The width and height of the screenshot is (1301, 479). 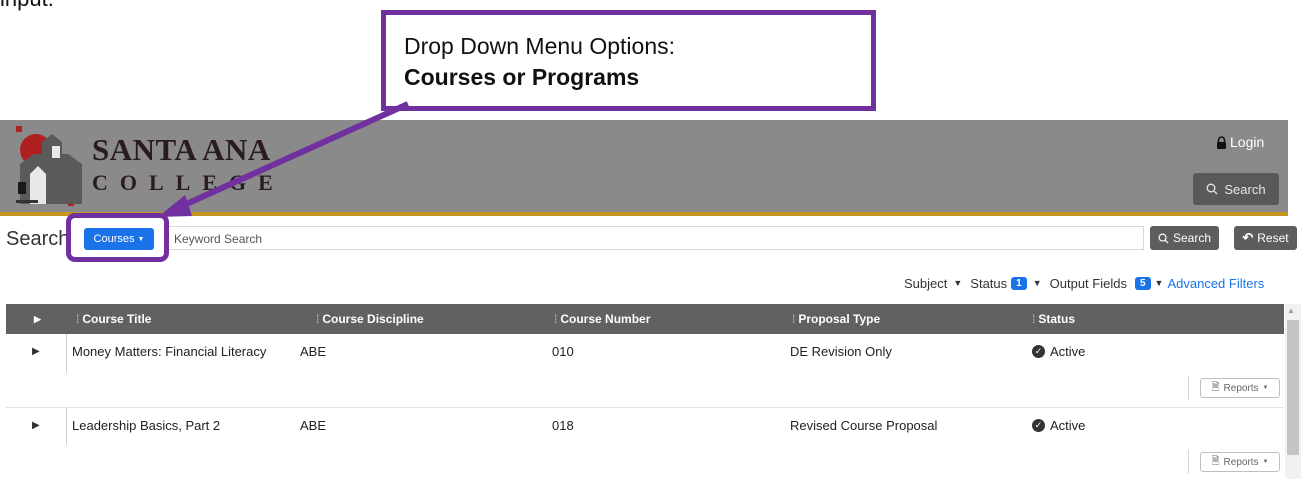 I want to click on subject-filter: Subject, so click(x=925, y=283).